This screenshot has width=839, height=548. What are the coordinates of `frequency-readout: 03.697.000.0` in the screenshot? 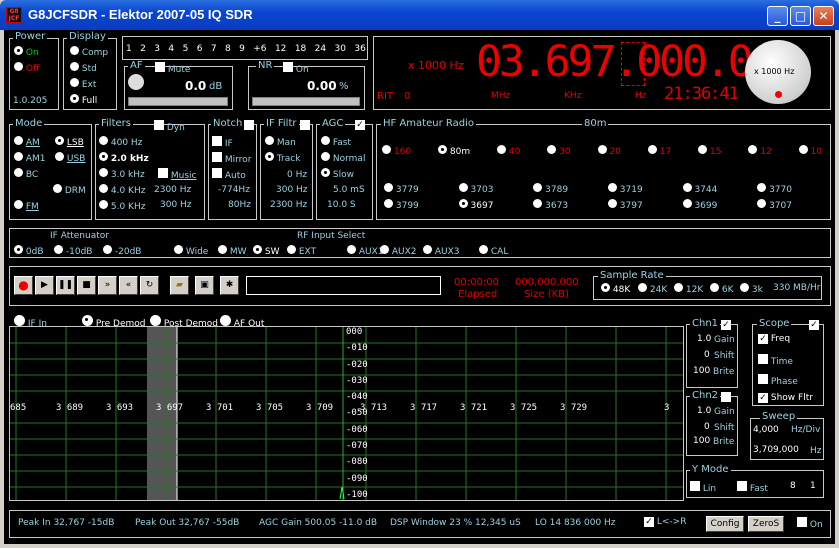 It's located at (615, 62).